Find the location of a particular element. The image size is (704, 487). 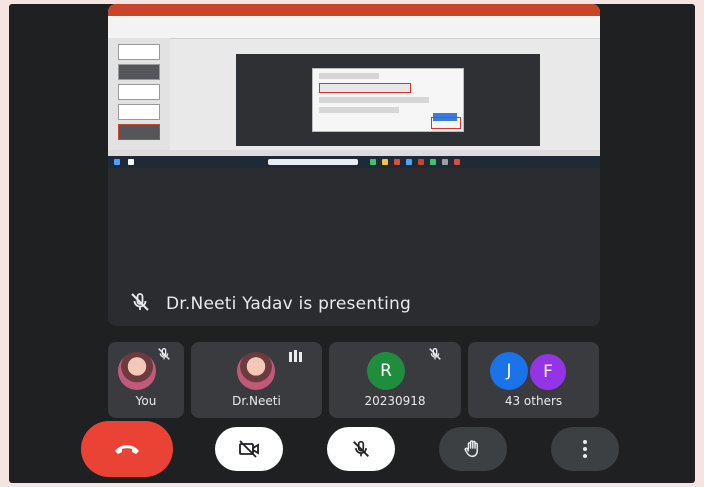

camera-off-icon is located at coordinates (249, 449).